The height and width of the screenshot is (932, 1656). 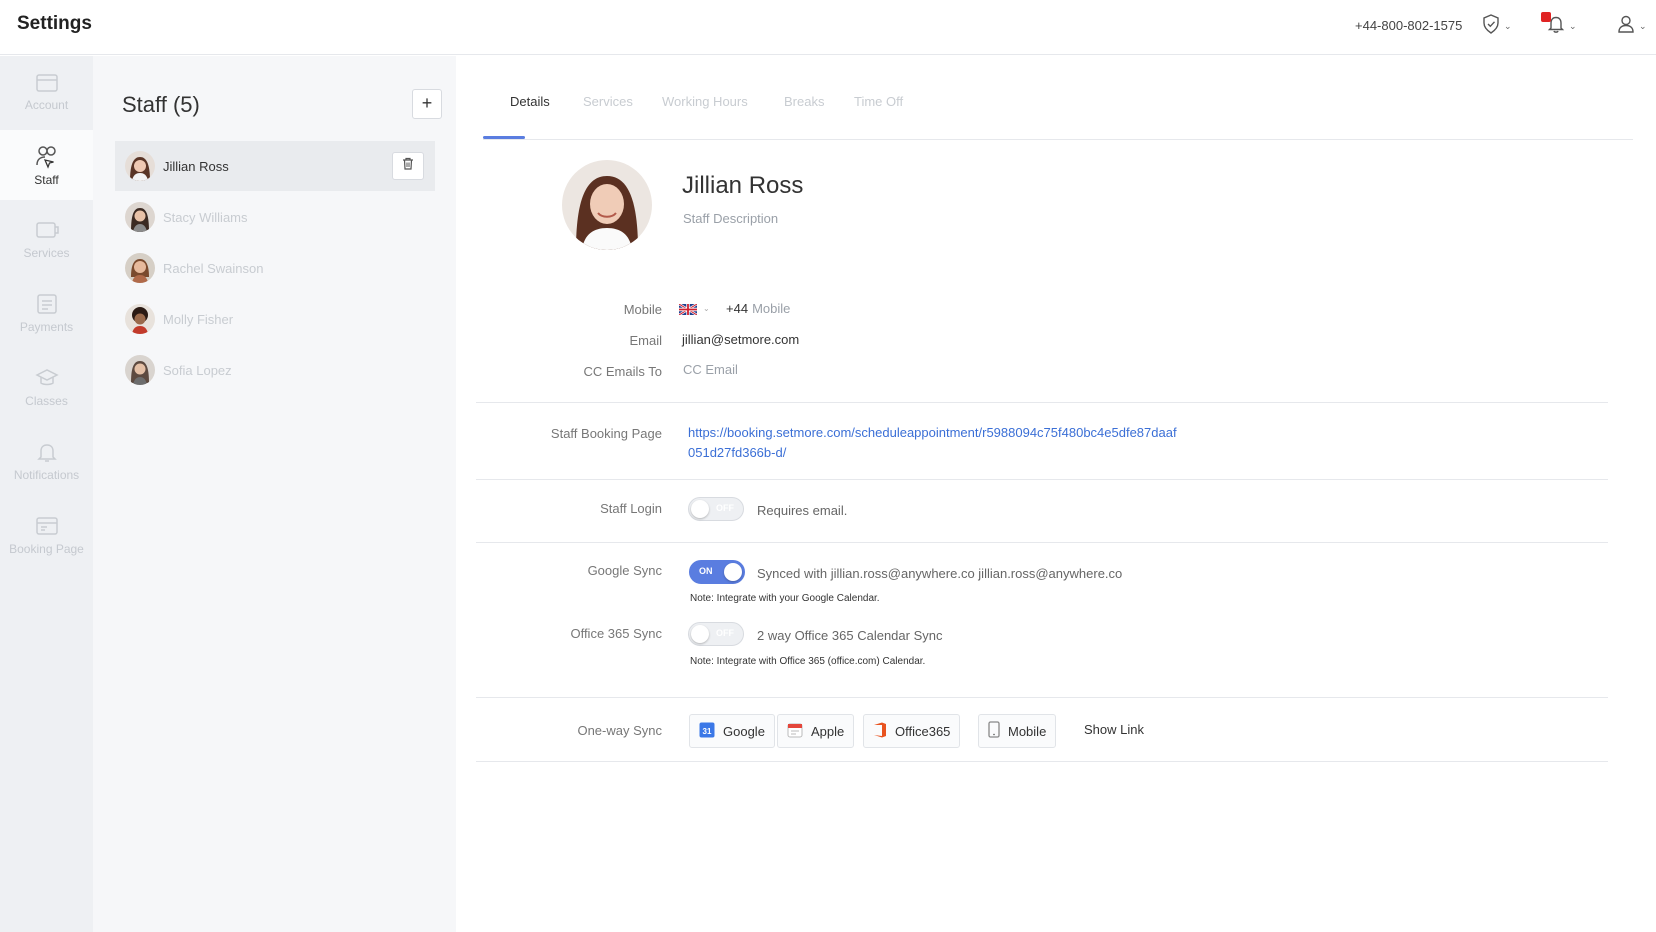 What do you see at coordinates (688, 308) in the screenshot?
I see `uk-flag-icon` at bounding box center [688, 308].